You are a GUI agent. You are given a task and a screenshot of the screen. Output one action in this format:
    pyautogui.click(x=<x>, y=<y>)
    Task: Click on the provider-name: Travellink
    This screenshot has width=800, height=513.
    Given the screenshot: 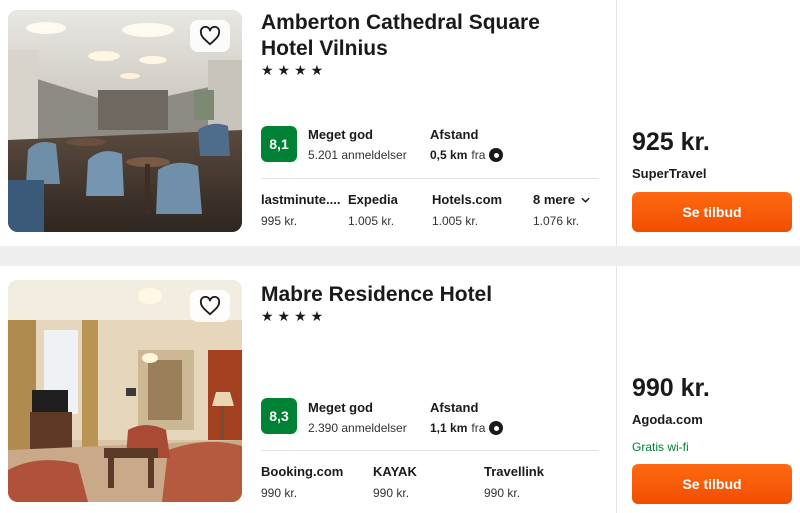 What is the action you would take?
    pyautogui.click(x=514, y=471)
    